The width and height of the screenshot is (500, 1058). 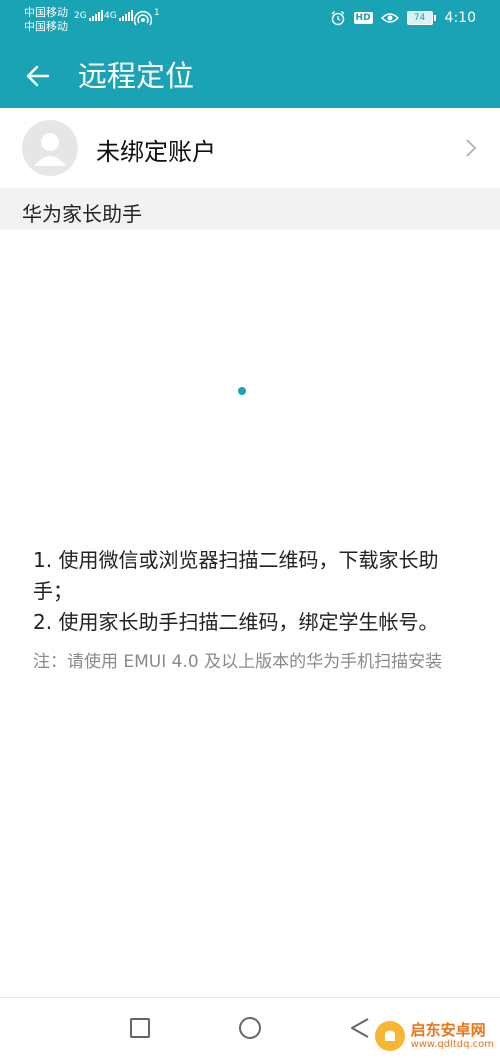 I want to click on hotspot-icon, so click(x=143, y=18).